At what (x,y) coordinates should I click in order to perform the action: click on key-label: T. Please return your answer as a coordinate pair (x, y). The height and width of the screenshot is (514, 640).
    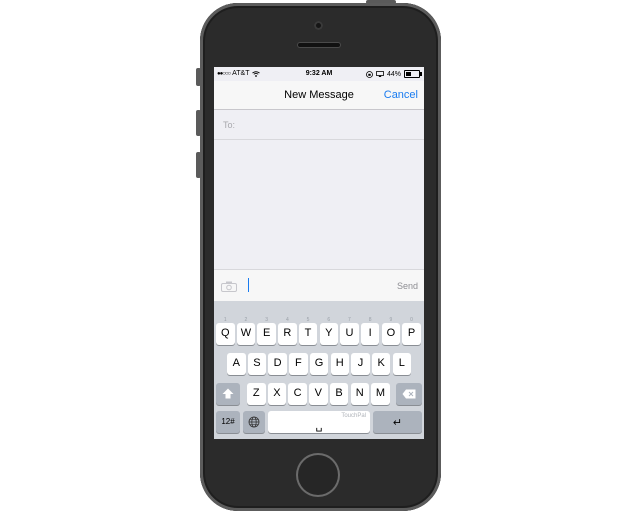
    Looking at the image, I should click on (308, 333).